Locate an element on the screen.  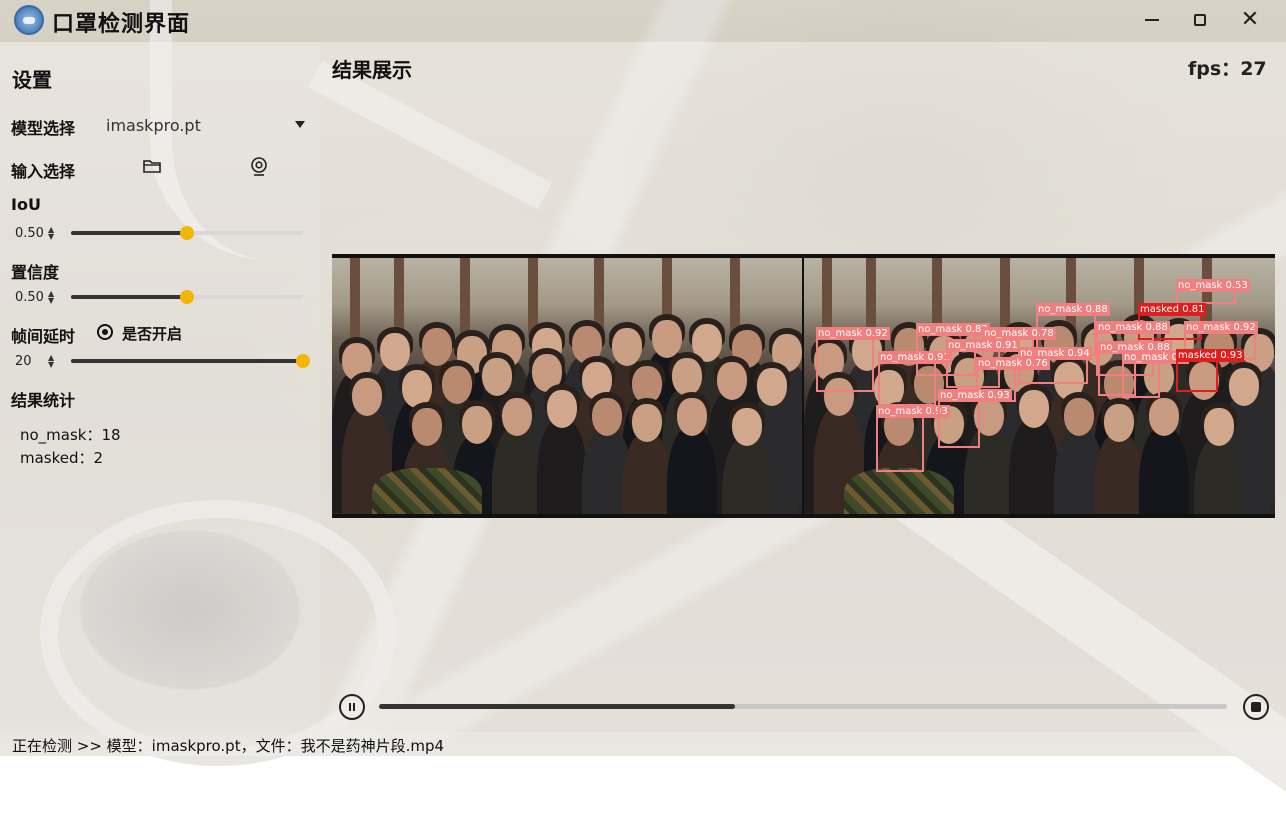
frame-delay-slider is located at coordinates (190, 361).